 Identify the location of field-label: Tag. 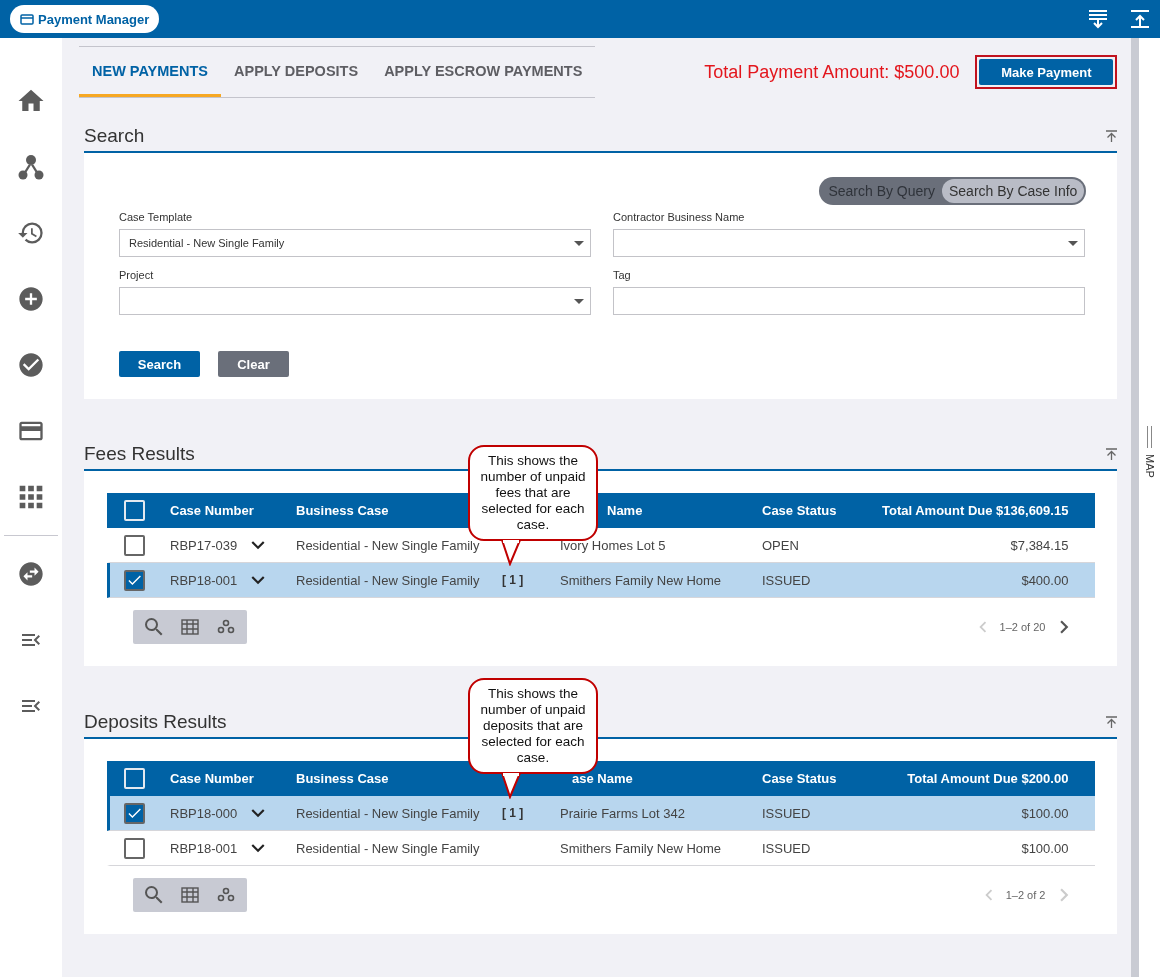
(622, 275).